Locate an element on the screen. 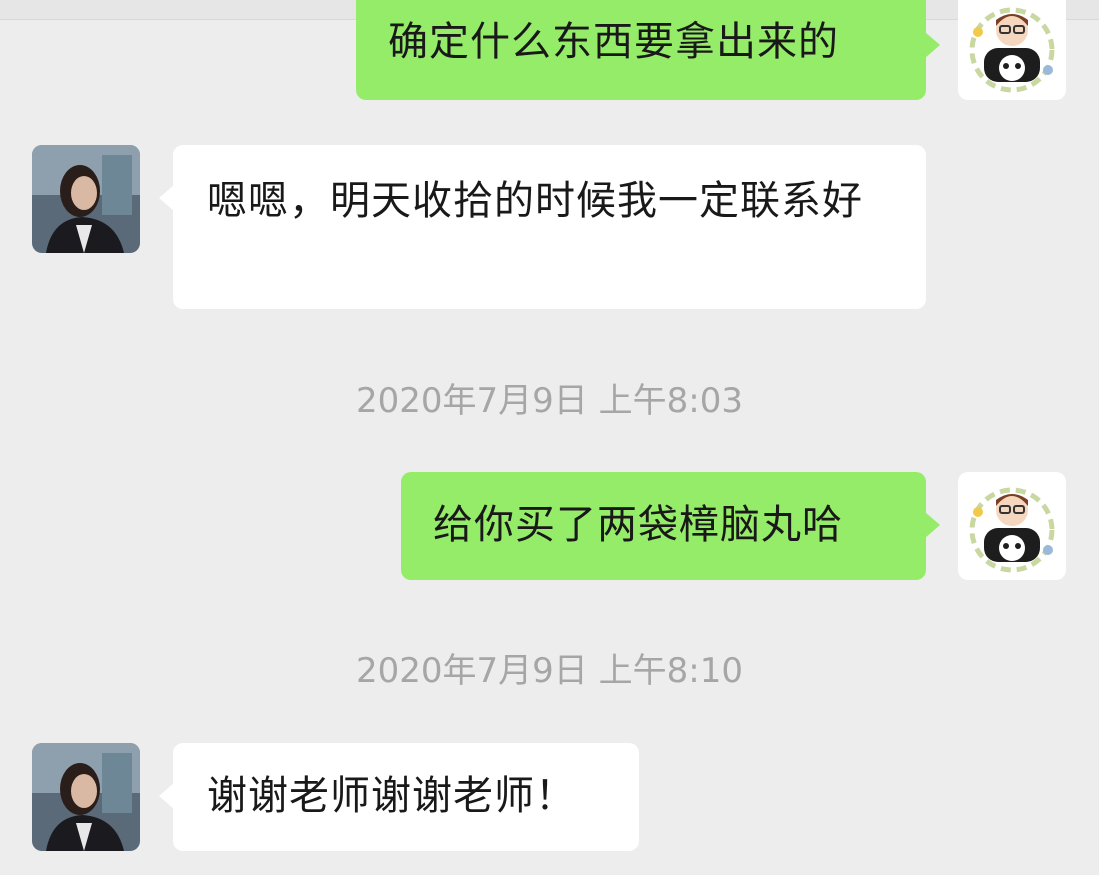 Image resolution: width=1099 pixels, height=875 pixels. message-text: 给你买了两袋樟脑丸哈 is located at coordinates (638, 525).